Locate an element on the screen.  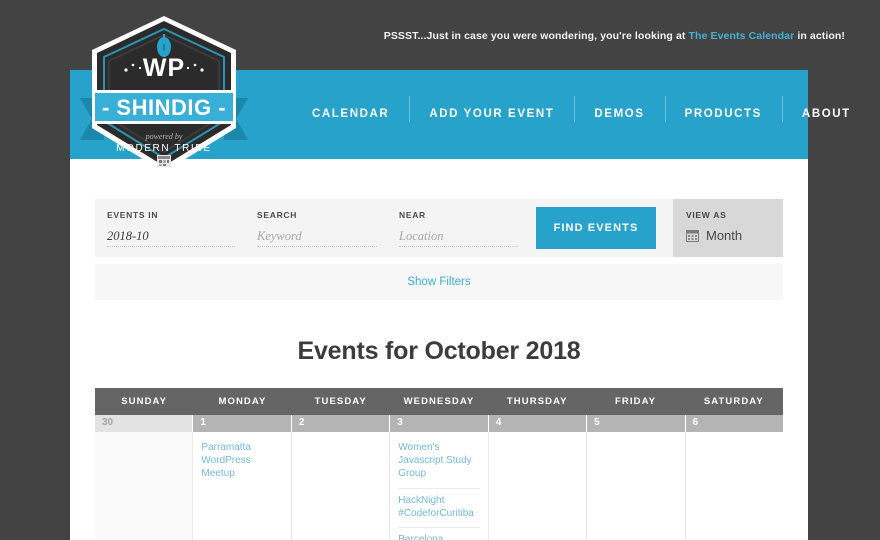
show-filters-row: Show Filters is located at coordinates (439, 282).